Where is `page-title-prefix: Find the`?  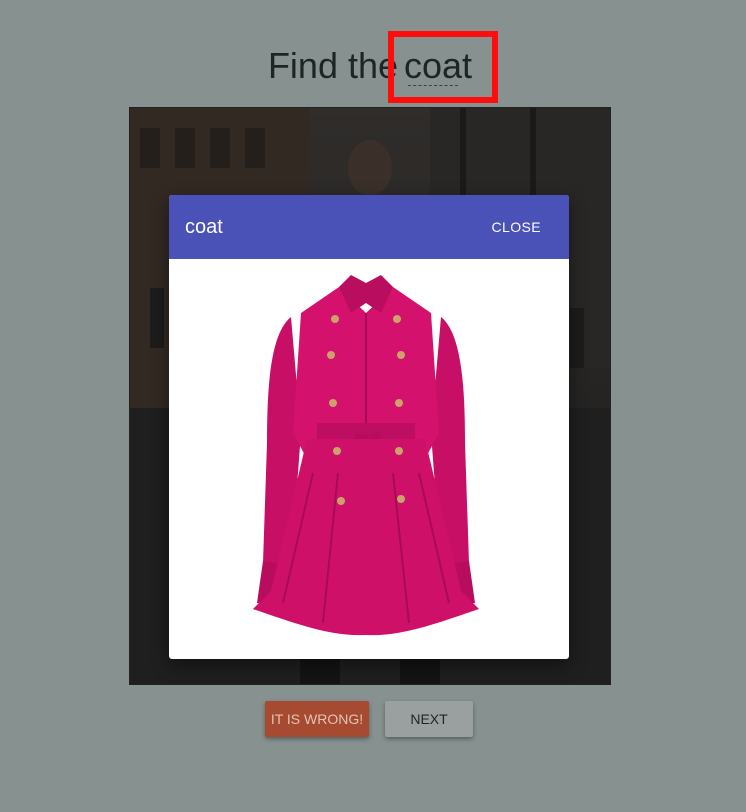 page-title-prefix: Find the is located at coordinates (333, 65).